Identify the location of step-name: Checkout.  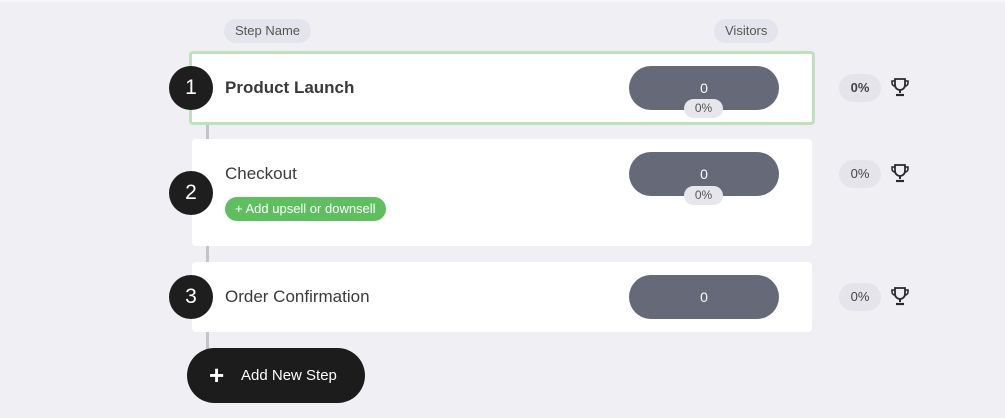
(261, 174).